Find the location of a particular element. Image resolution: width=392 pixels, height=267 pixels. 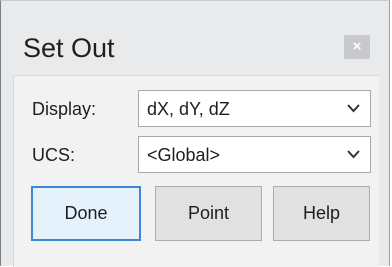

ucs-label: UCS: is located at coordinates (54, 155).